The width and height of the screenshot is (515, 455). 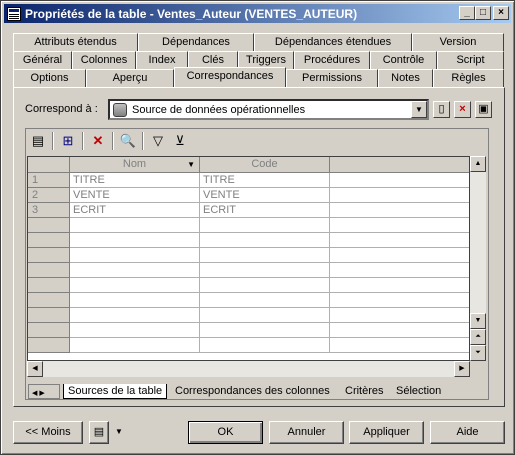 I want to click on close-button: ×, so click(x=501, y=13).